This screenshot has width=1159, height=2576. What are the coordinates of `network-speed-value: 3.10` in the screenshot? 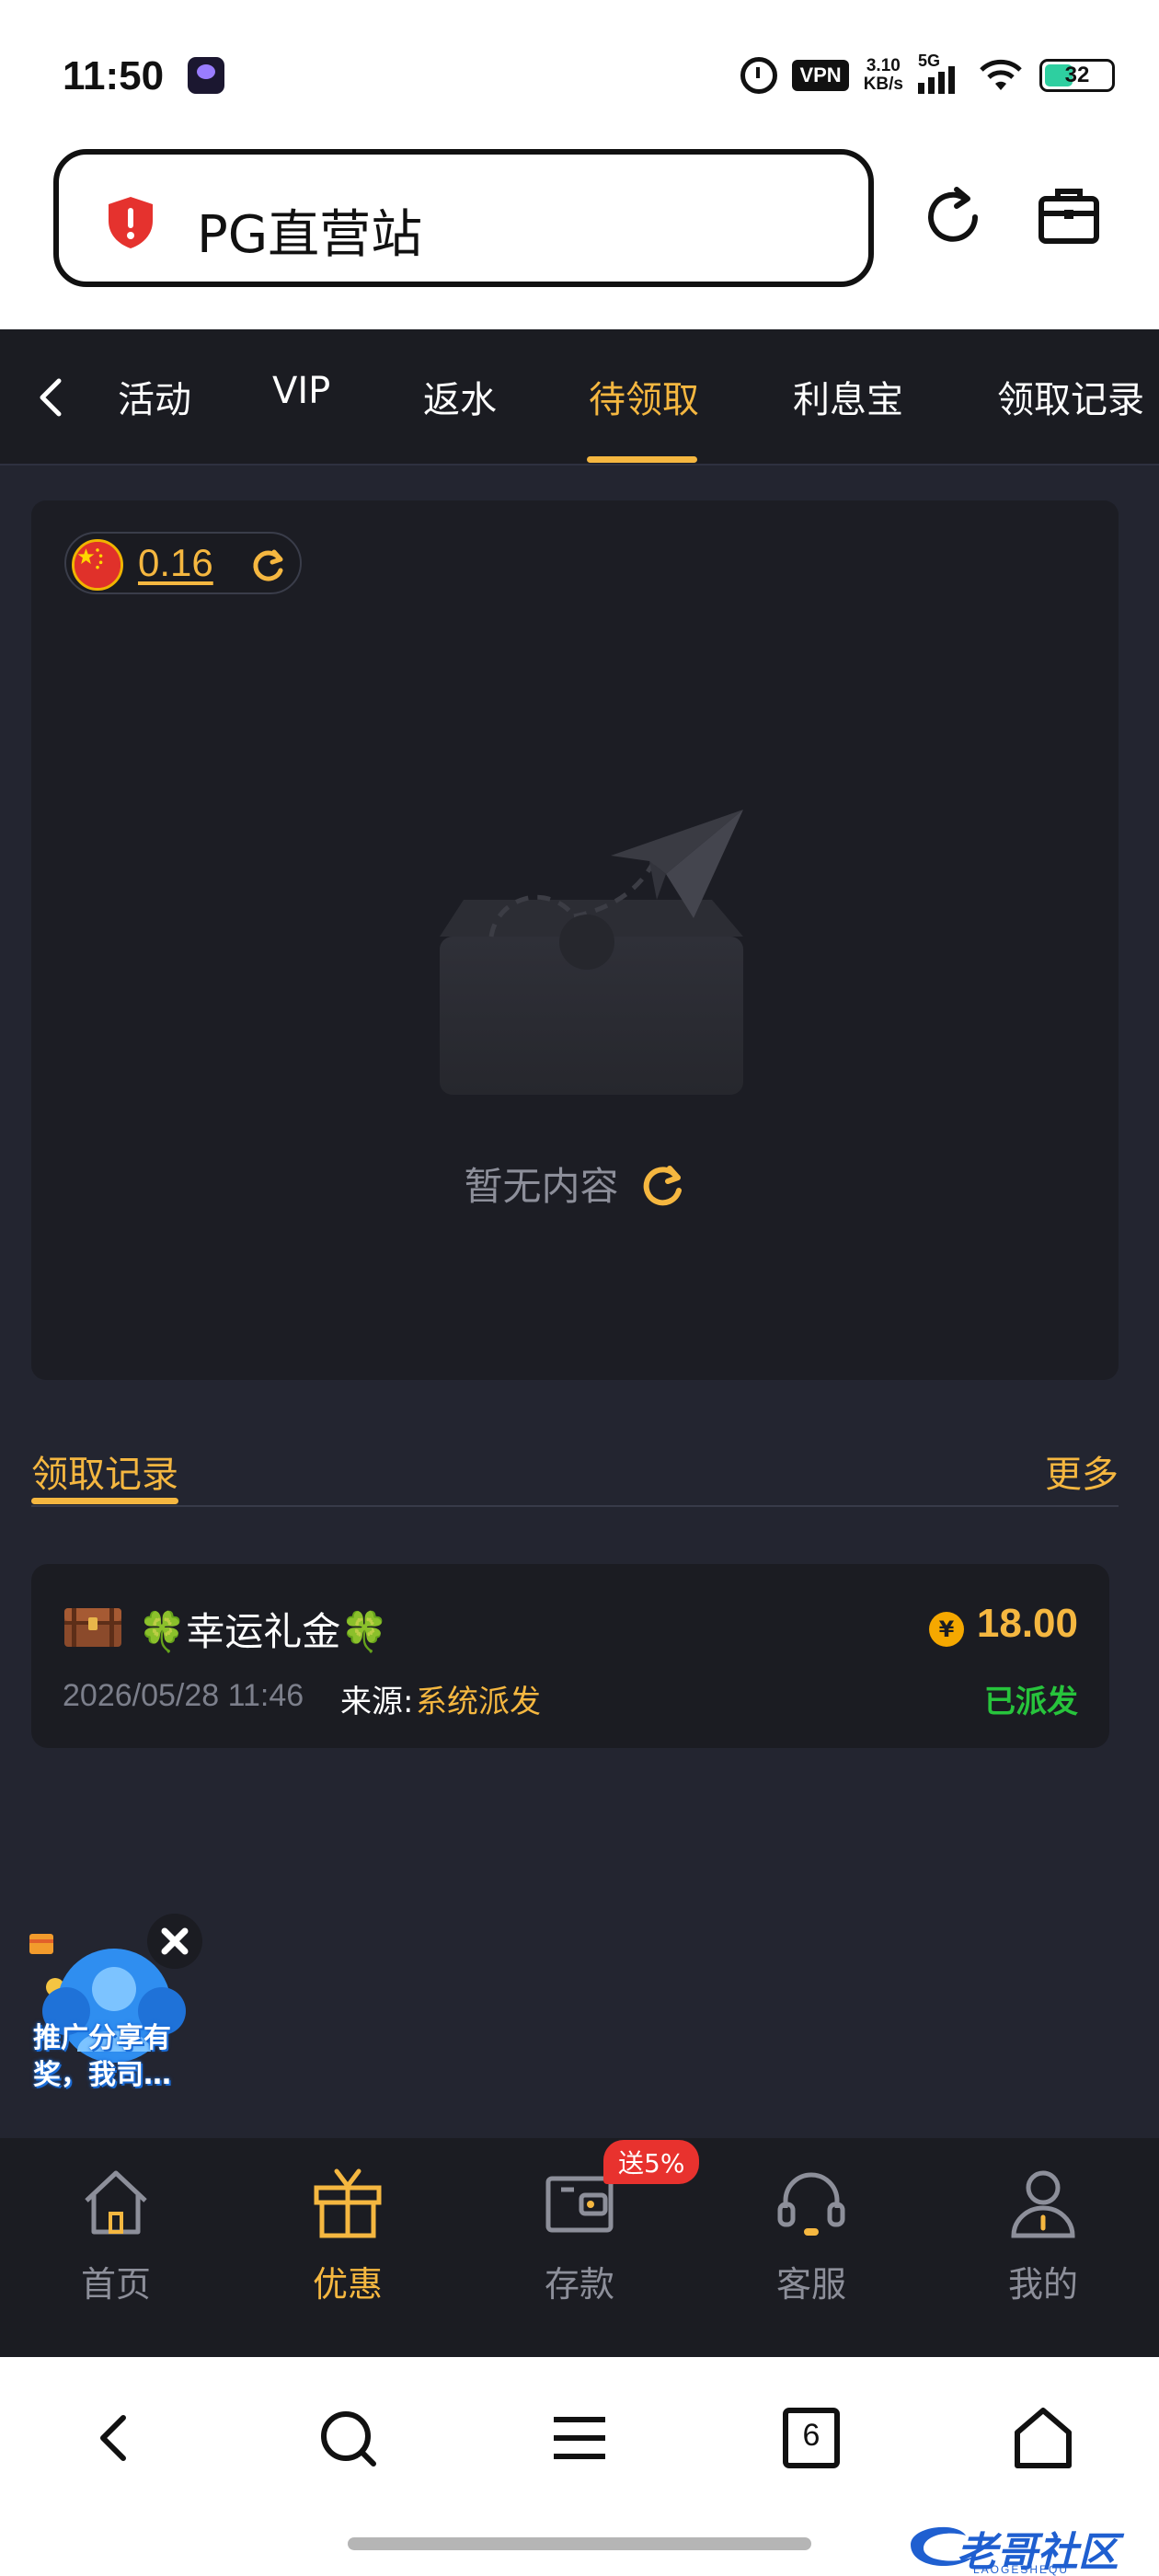 It's located at (883, 65).